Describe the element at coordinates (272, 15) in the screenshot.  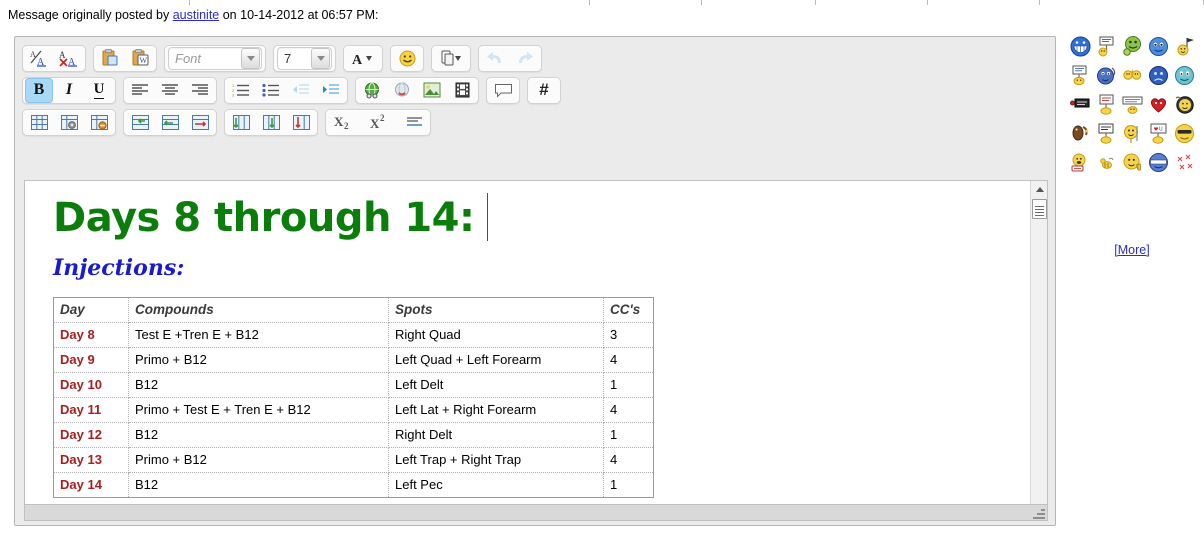
I see `header-date: 10-14-2012` at that location.